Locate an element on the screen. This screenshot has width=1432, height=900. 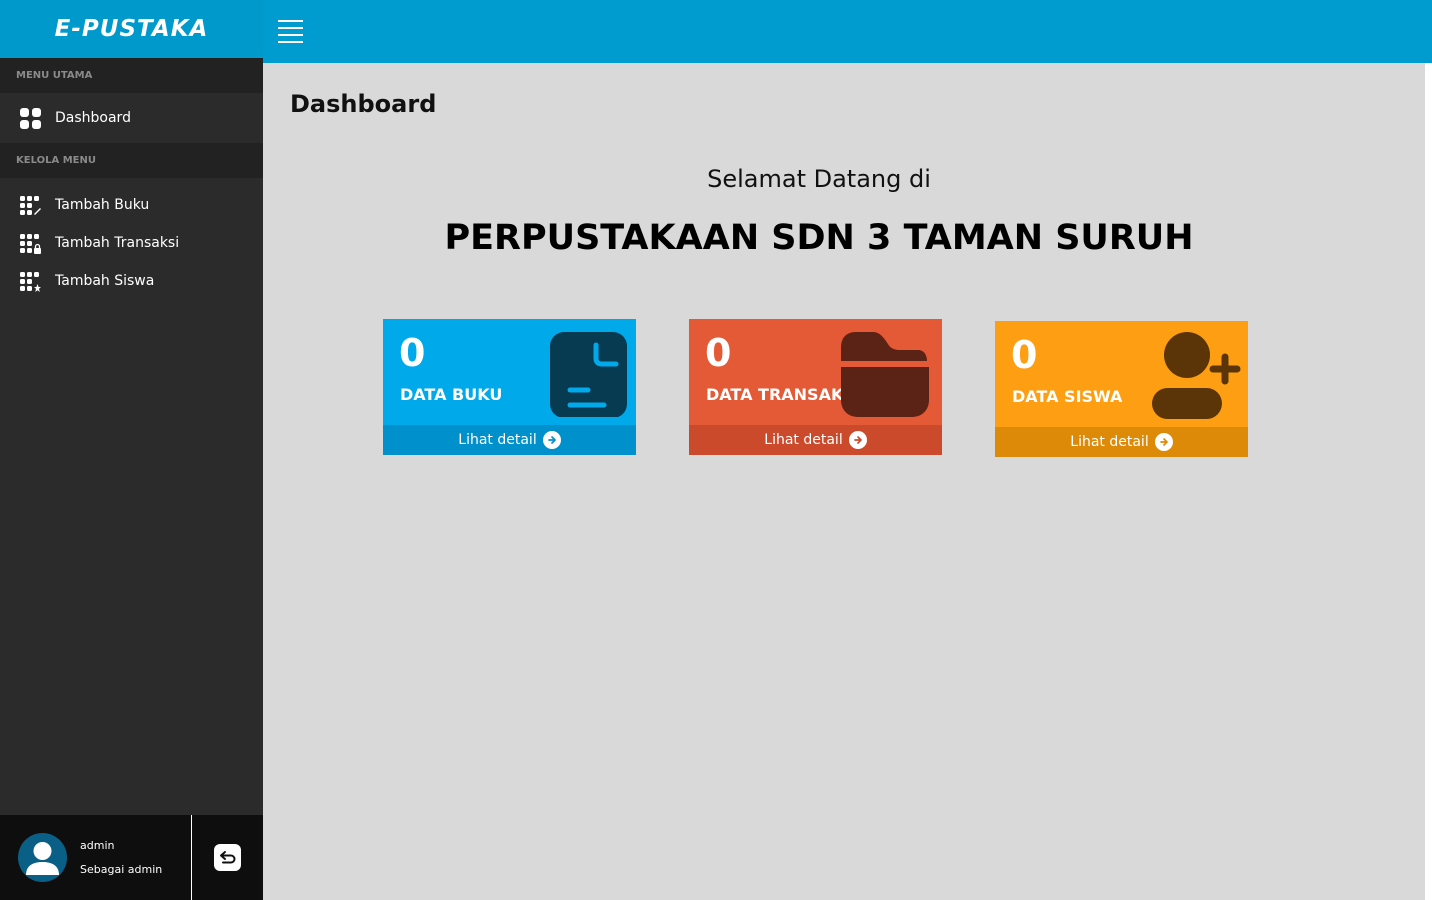
right-edge is located at coordinates (1428, 481).